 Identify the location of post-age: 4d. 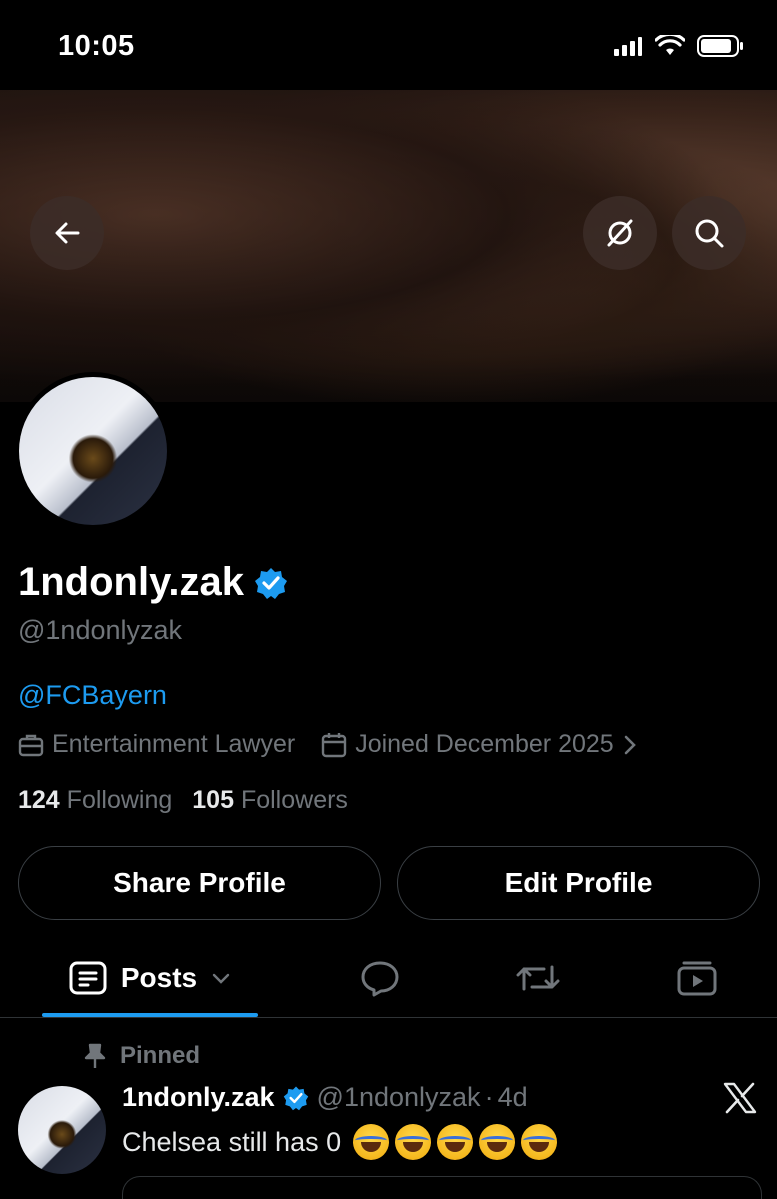
(512, 1097).